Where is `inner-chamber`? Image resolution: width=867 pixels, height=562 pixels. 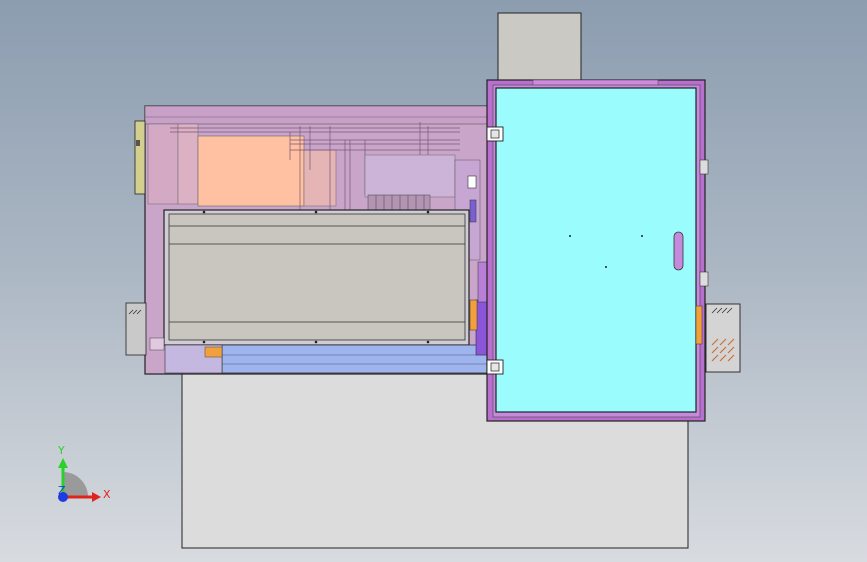
inner-chamber is located at coordinates (410, 176).